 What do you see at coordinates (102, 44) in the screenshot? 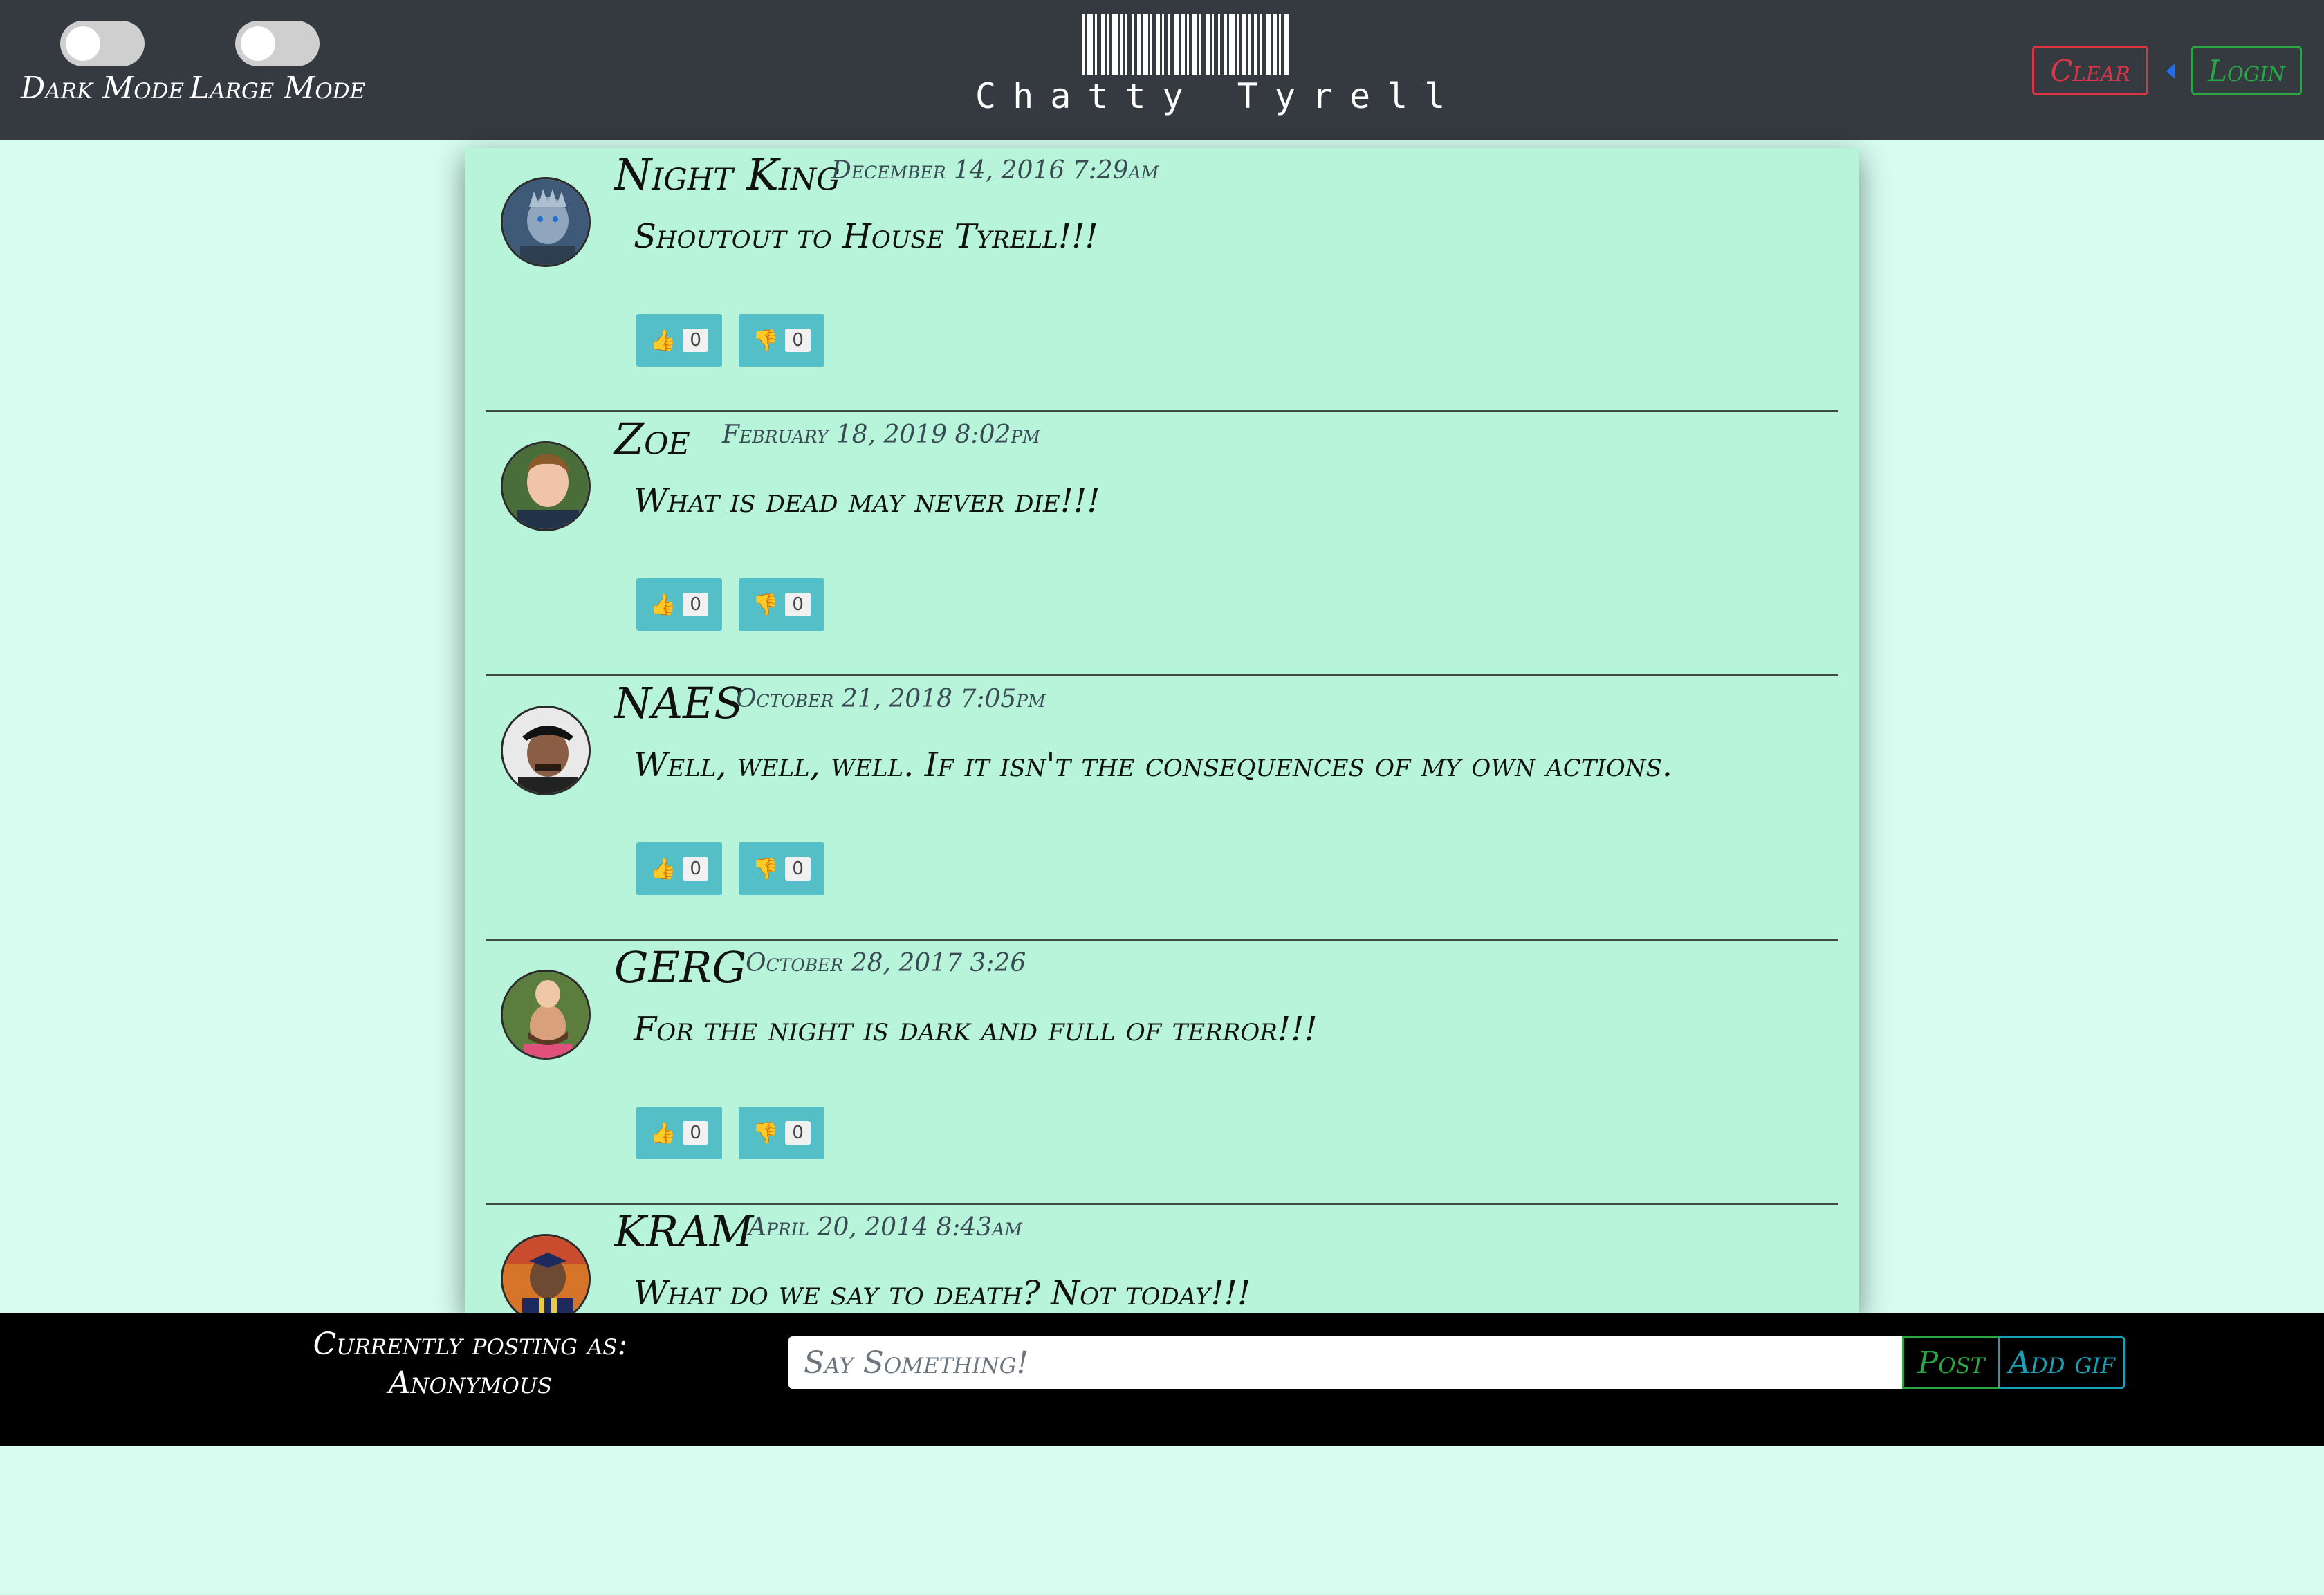
I see `dark-mode-toggle` at bounding box center [102, 44].